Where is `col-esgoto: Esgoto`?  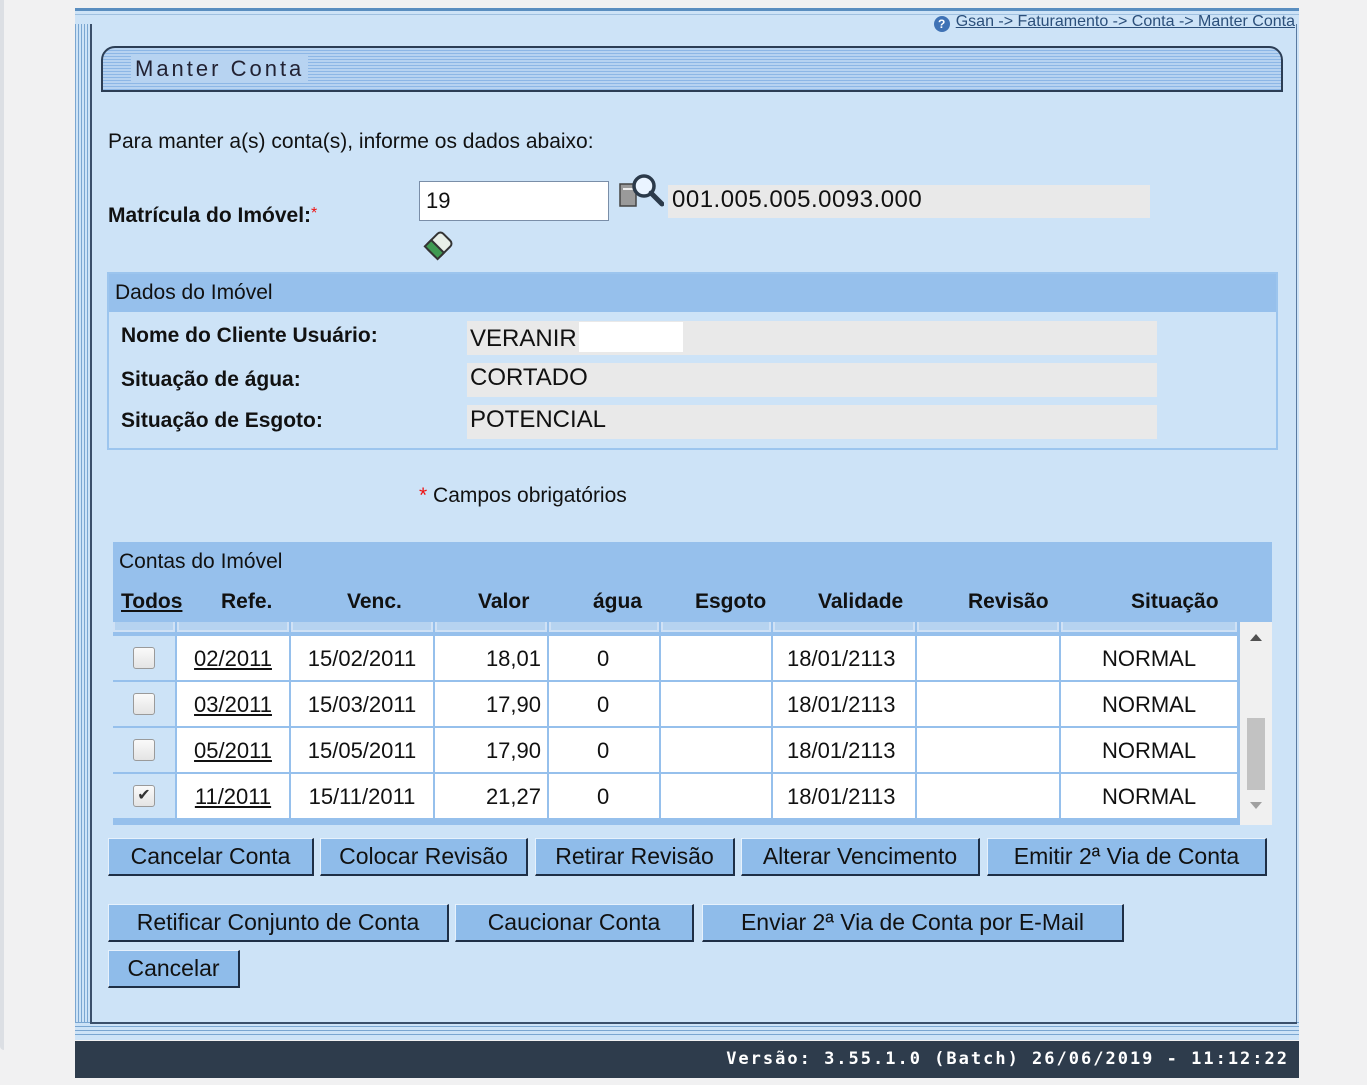 col-esgoto: Esgoto is located at coordinates (731, 601).